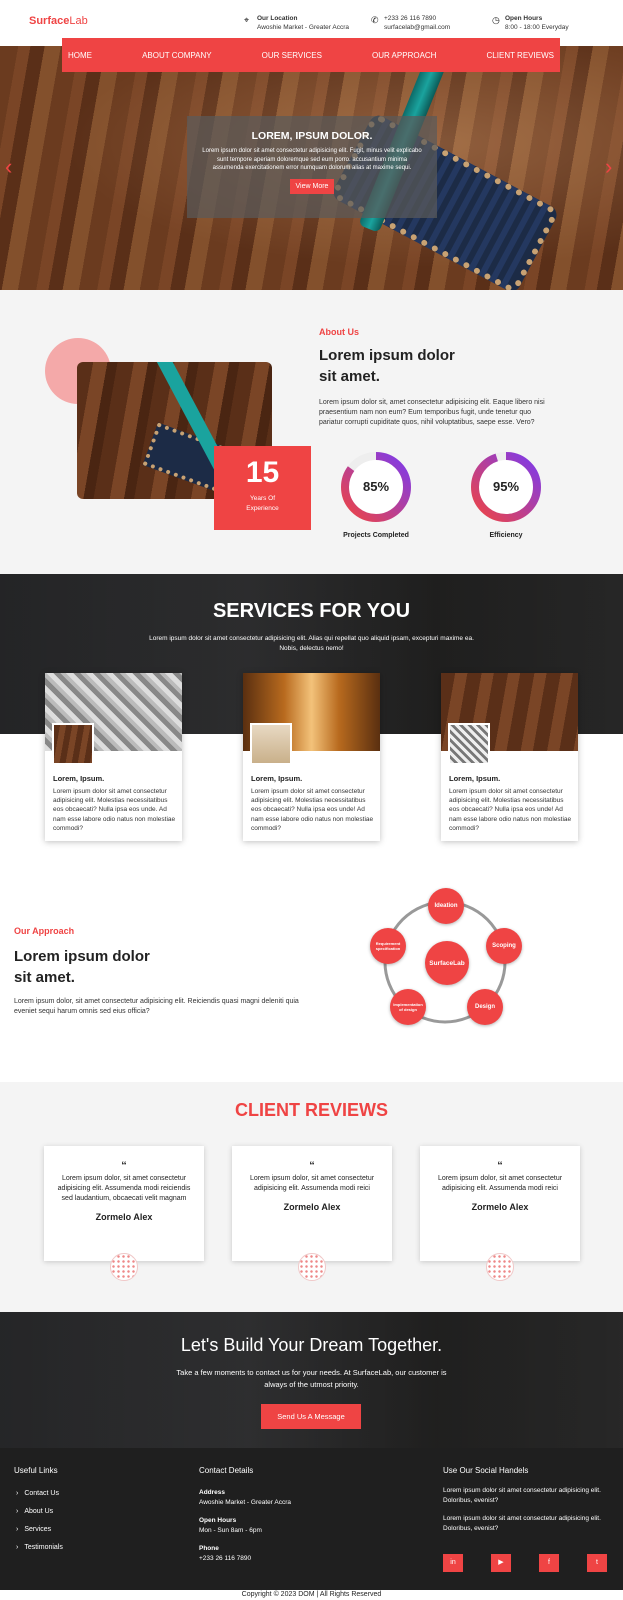 The image size is (623, 1600). What do you see at coordinates (486, 1470) in the screenshot?
I see `footer-social-title: Use Our Social Handels` at bounding box center [486, 1470].